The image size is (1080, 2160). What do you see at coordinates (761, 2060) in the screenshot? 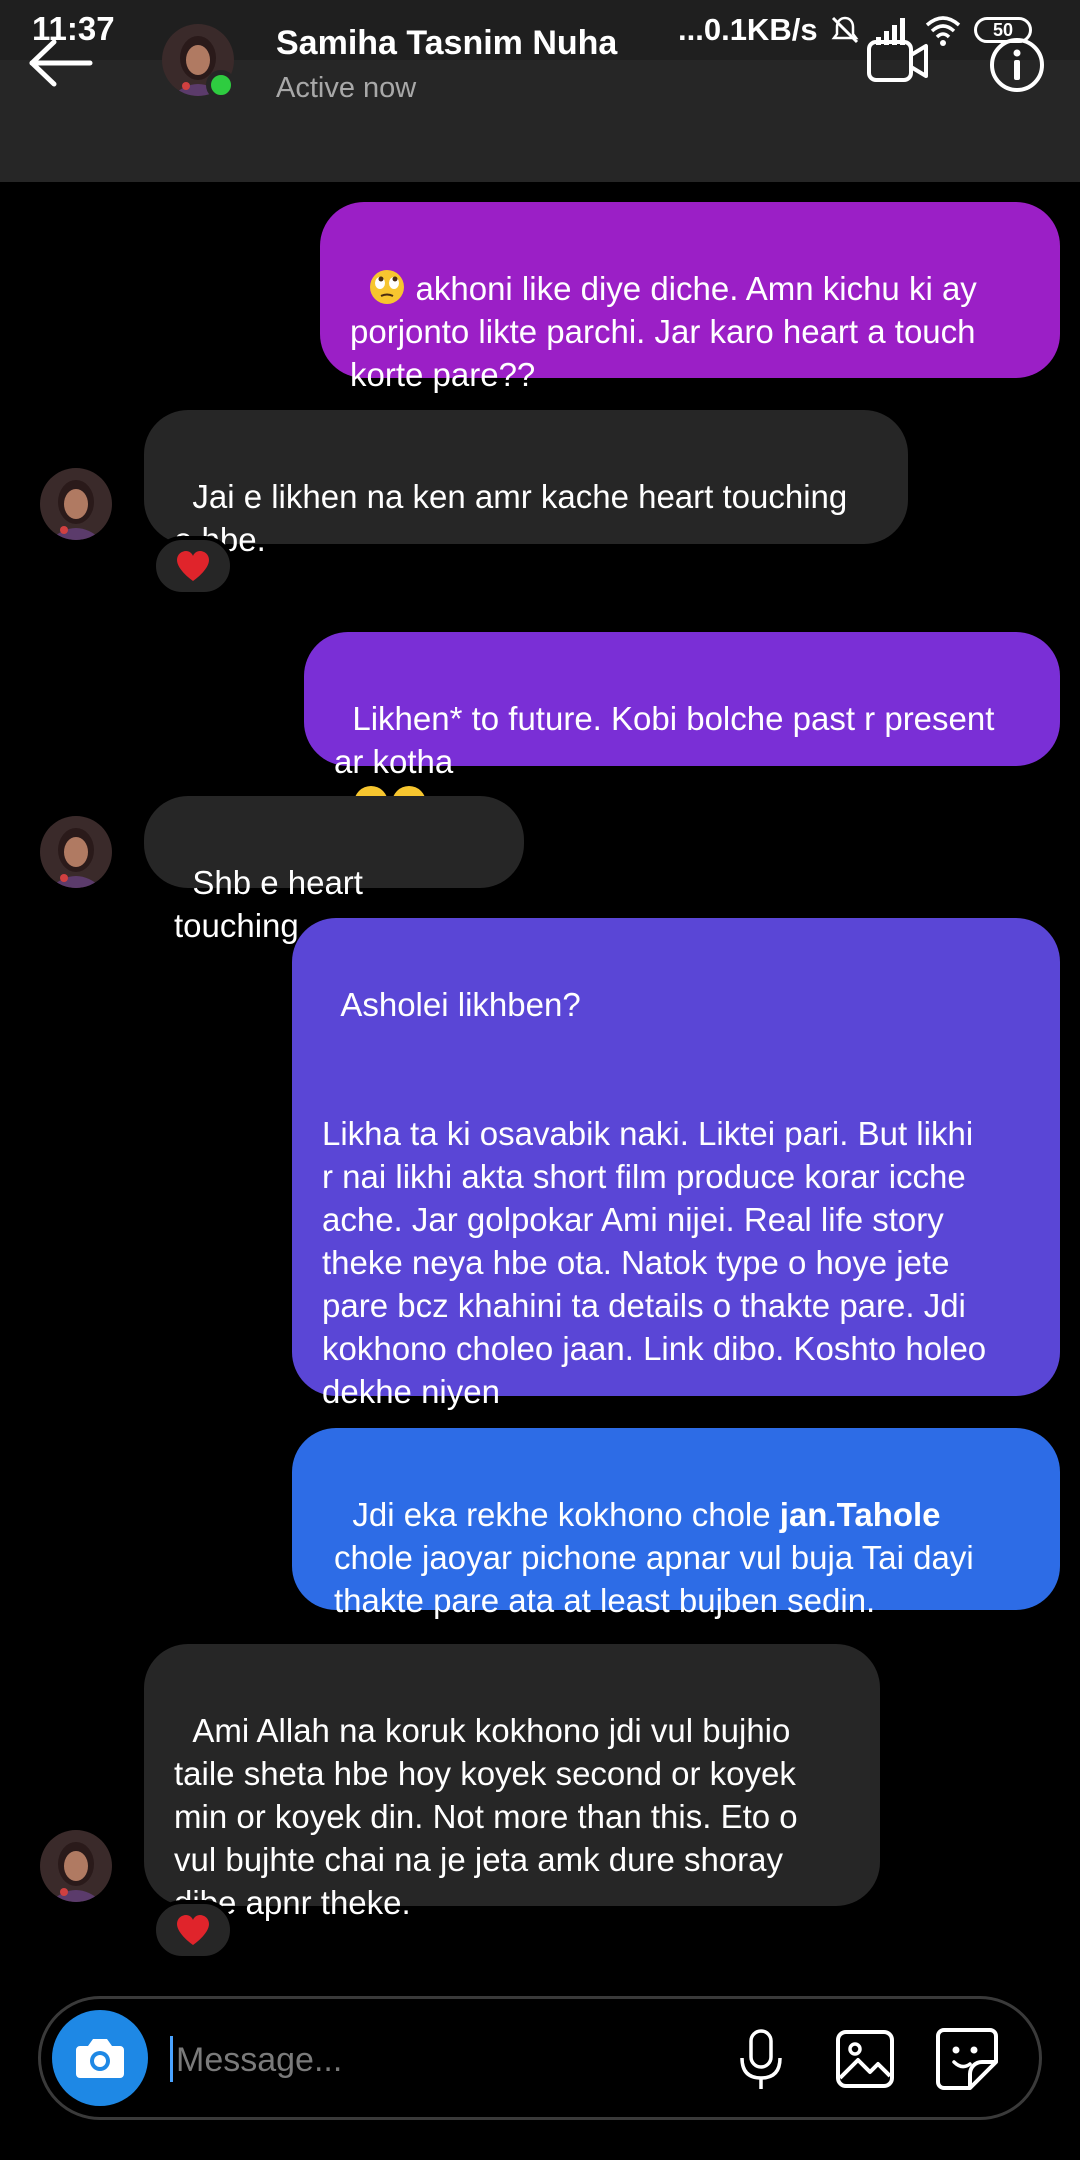
I see `microphone-icon` at bounding box center [761, 2060].